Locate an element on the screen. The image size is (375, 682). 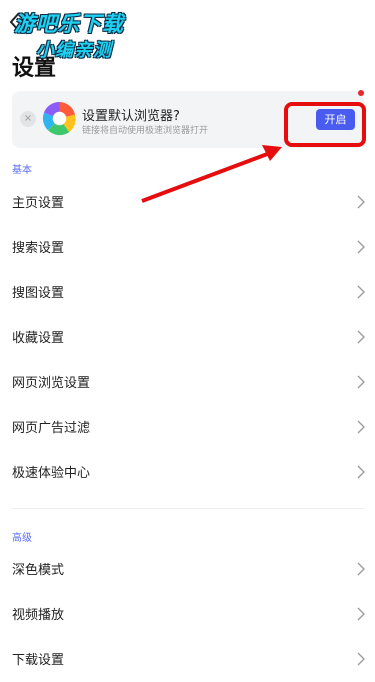
watermark-logo: 游吧乐下载 小编亲测 is located at coordinates (84, 36).